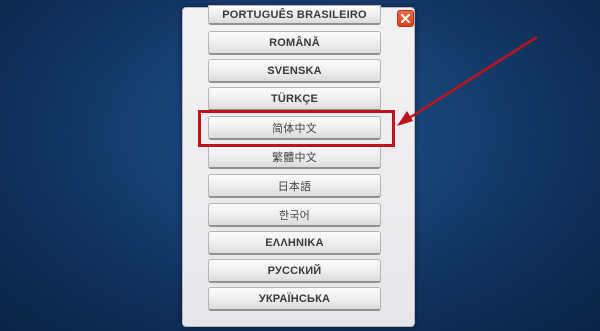 The height and width of the screenshot is (331, 600). What do you see at coordinates (294, 15) in the screenshot?
I see `language-button-portuguese-brazil: PORTUGUÊS BRASILEIRO` at bounding box center [294, 15].